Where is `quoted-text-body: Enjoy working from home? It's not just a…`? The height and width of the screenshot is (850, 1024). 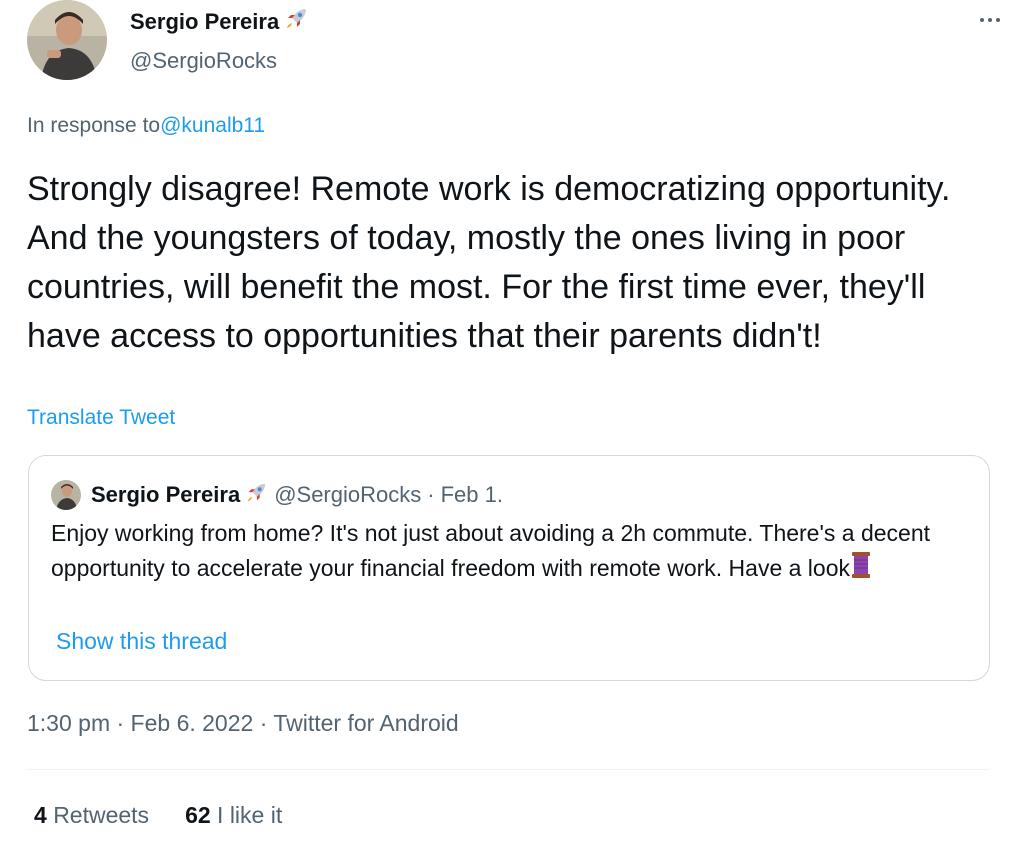 quoted-text-body: Enjoy working from home? It's not just a… is located at coordinates (490, 551).